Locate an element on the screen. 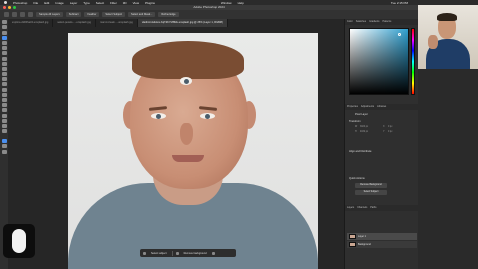  dodge-tool-icon is located at coordinates (4, 94).